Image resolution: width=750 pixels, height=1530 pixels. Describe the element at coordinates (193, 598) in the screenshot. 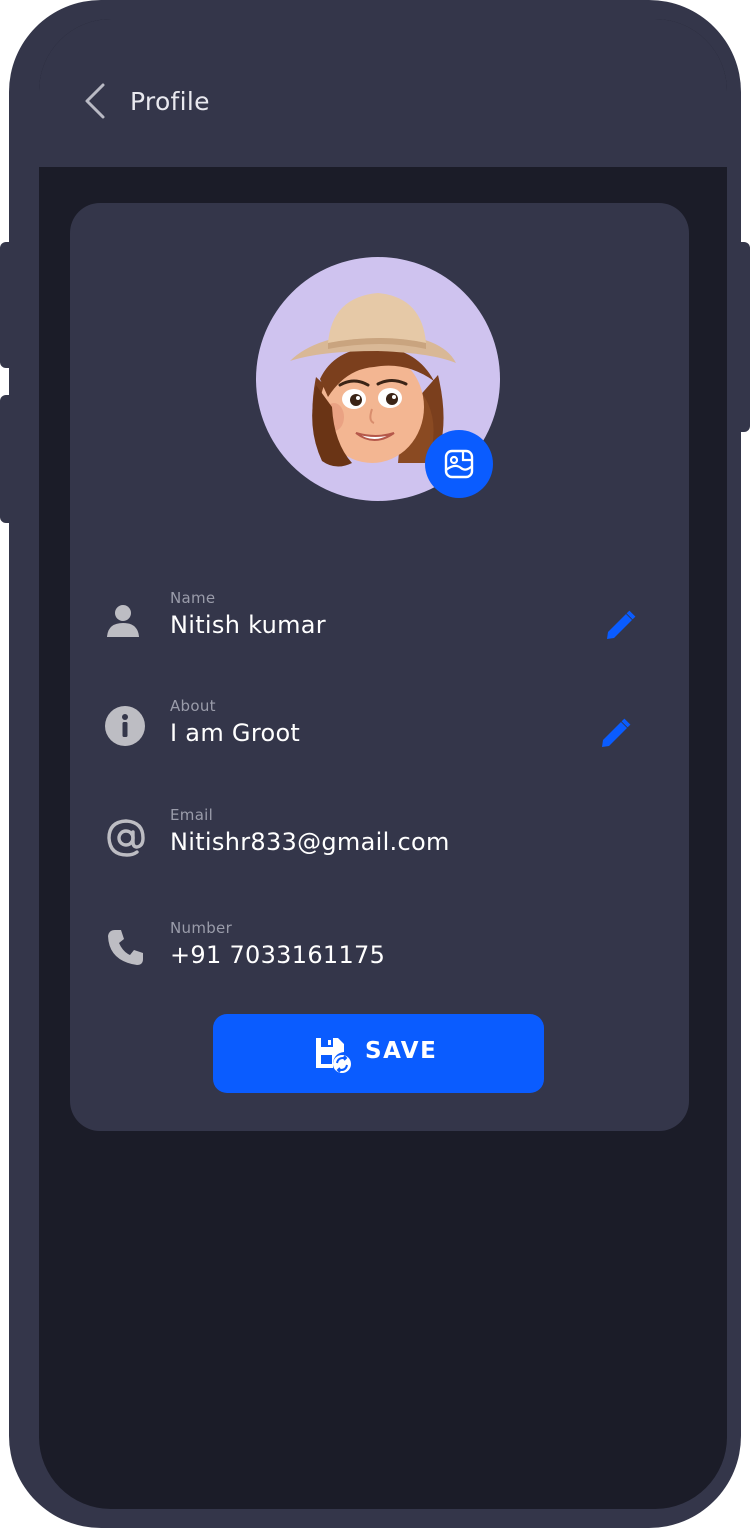

I see `name-label: Name` at that location.